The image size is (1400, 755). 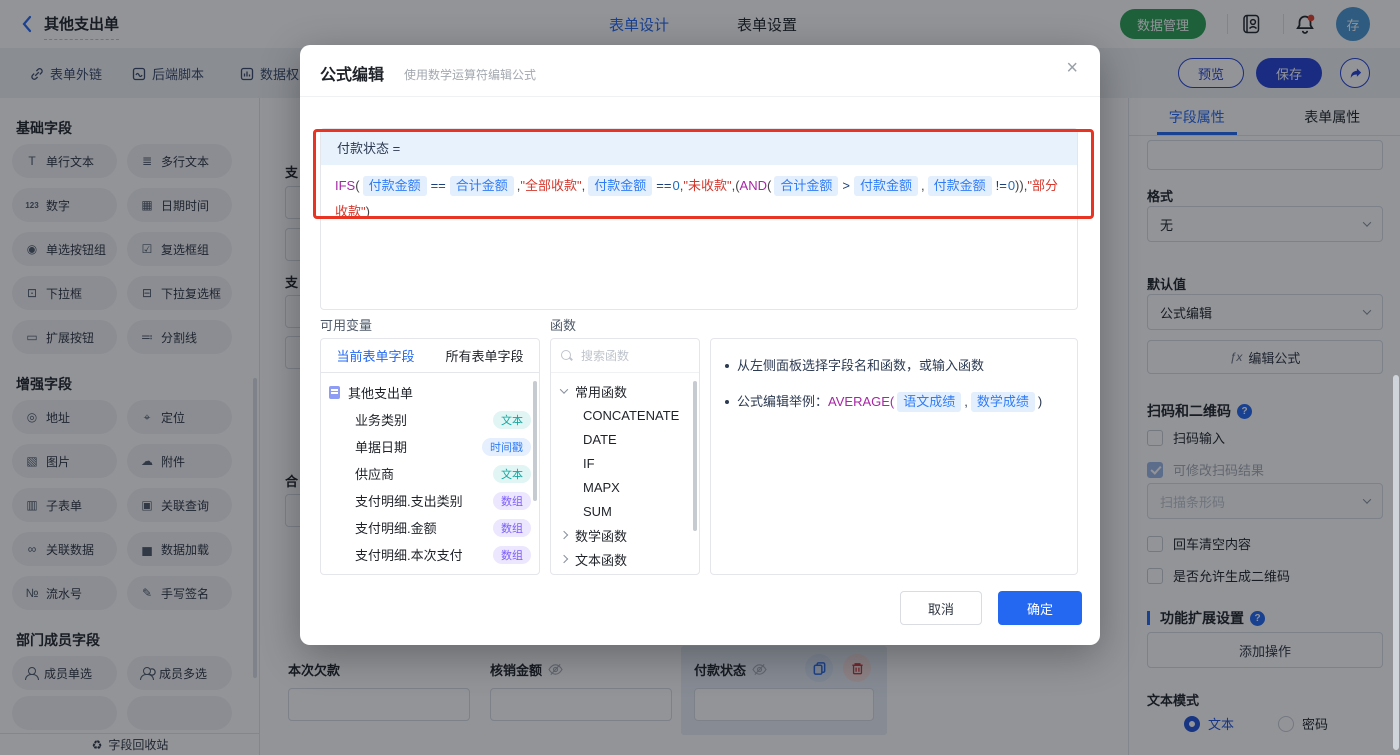 I want to click on tip-item: 从左侧面板选择字段名和函数，或输入函数, so click(x=894, y=366).